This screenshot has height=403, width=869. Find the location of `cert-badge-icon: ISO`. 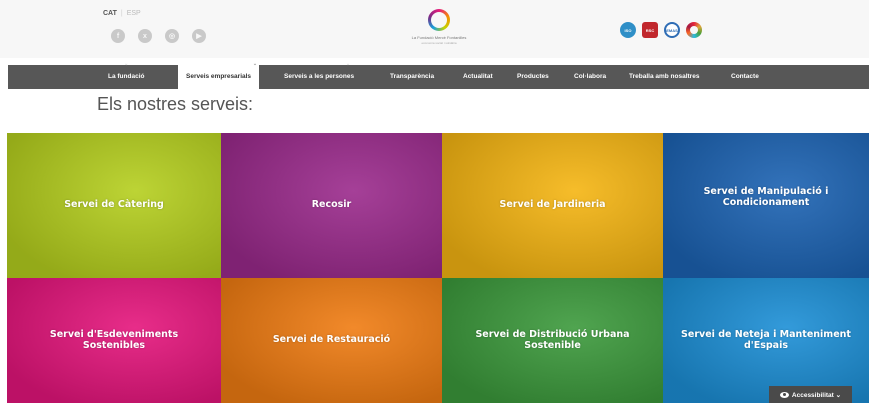

cert-badge-icon: ISO is located at coordinates (628, 30).